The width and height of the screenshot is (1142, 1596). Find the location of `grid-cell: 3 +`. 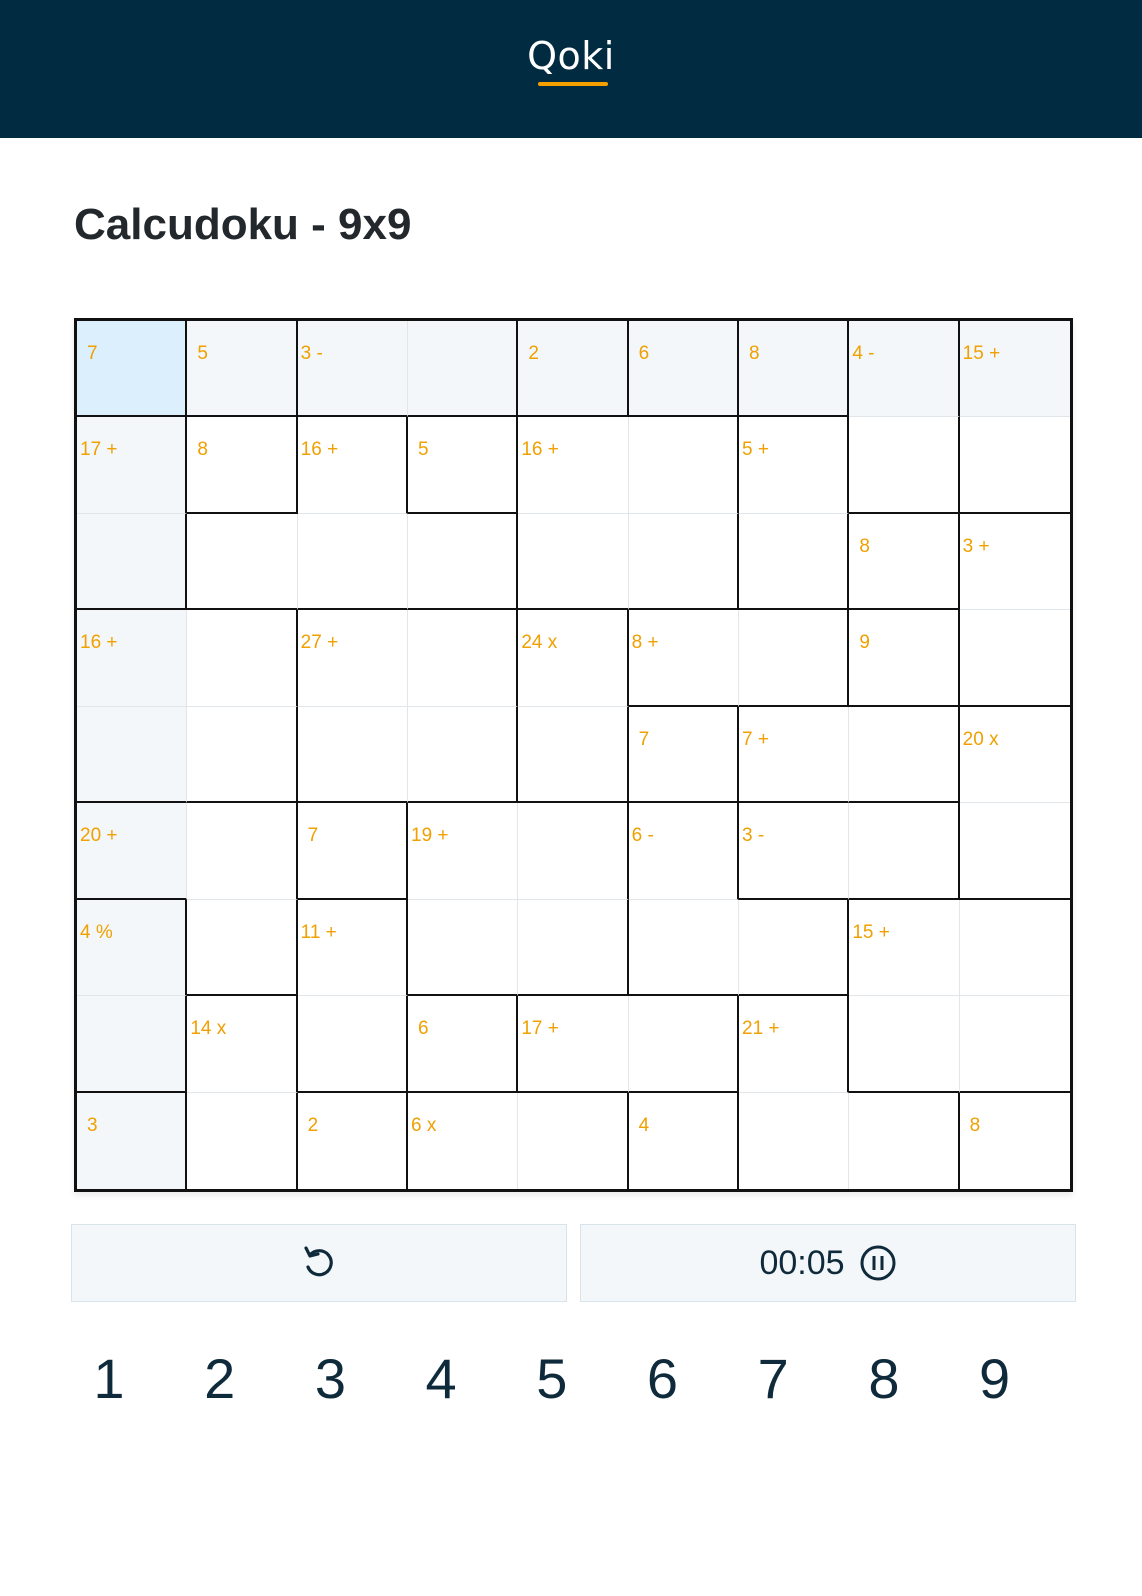

grid-cell: 3 + is located at coordinates (1014, 562).